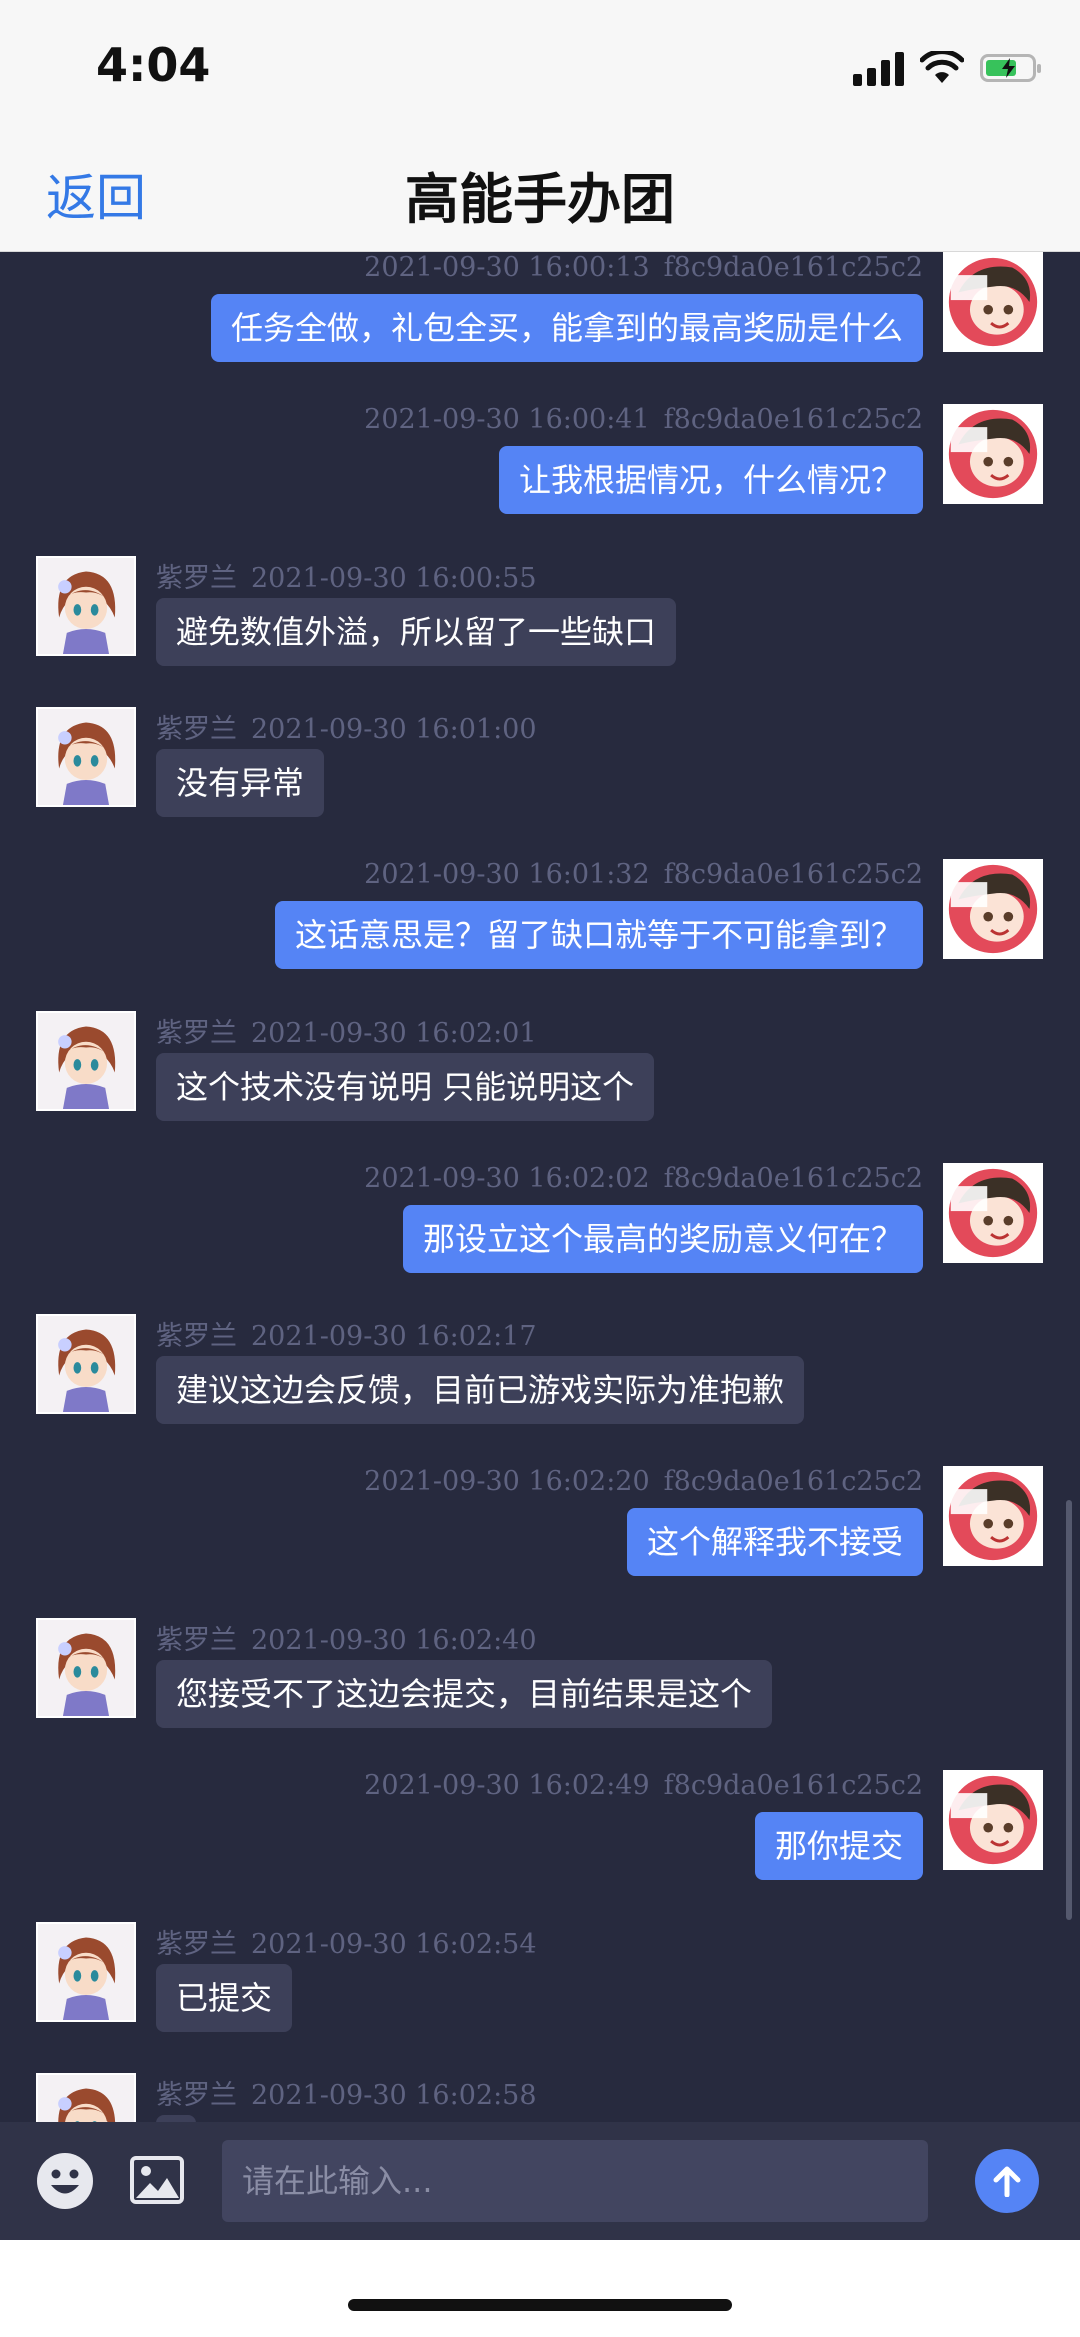 The width and height of the screenshot is (1080, 2337). Describe the element at coordinates (394, 1033) in the screenshot. I see `message-timestamp: 2021-09-30 16:02:01` at that location.